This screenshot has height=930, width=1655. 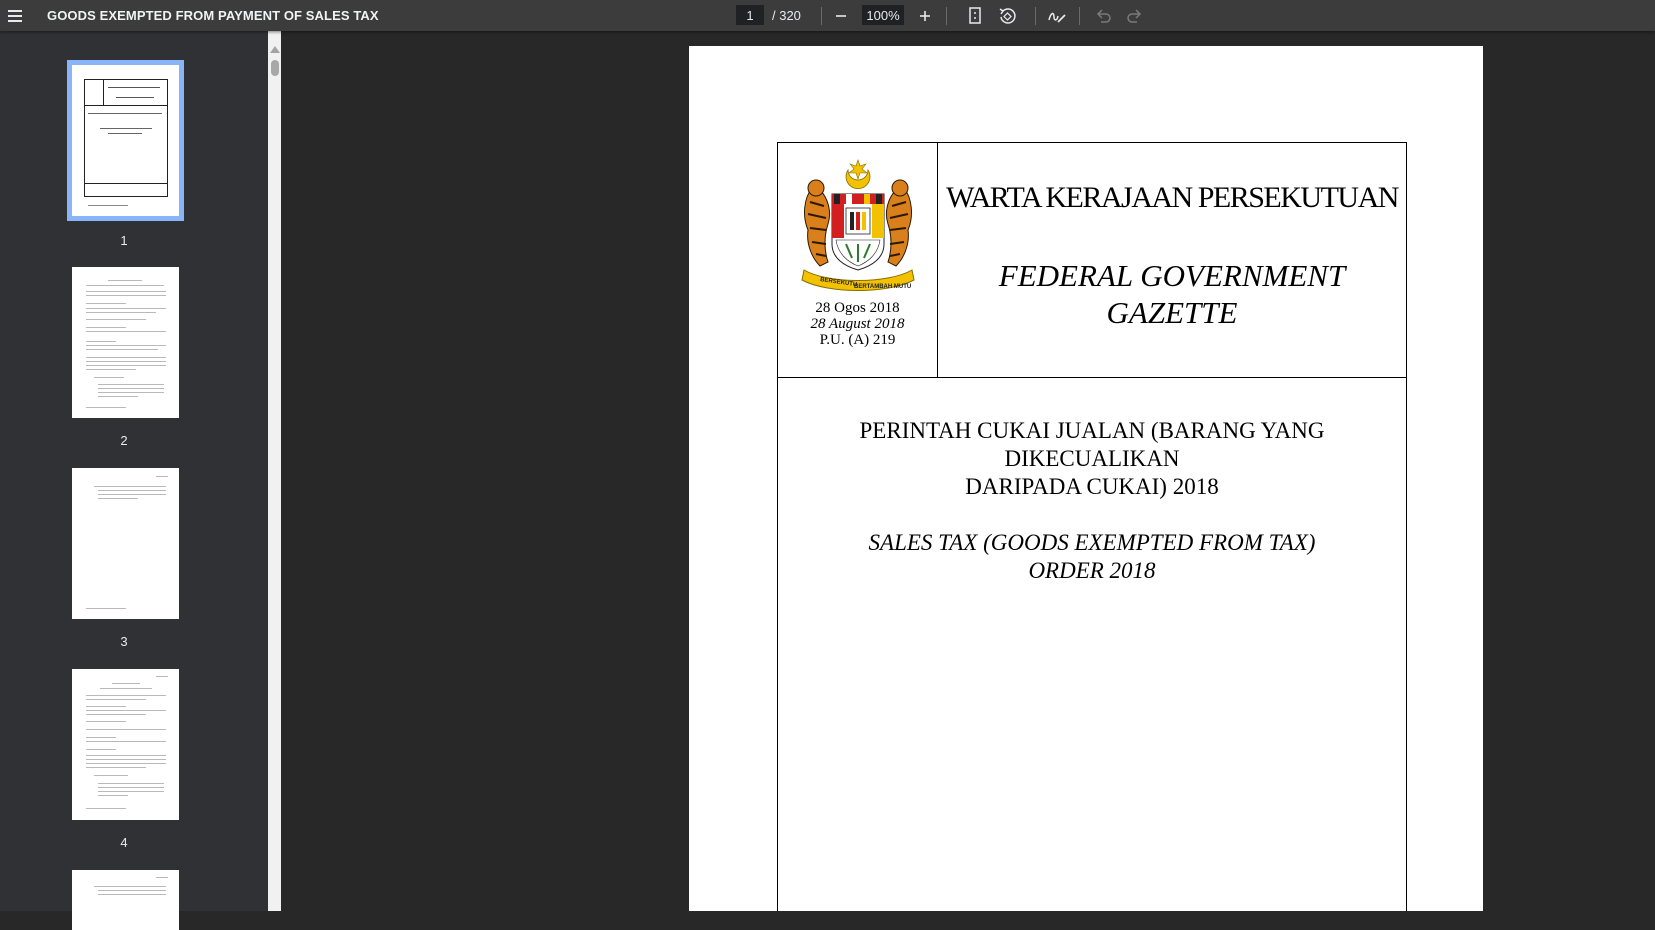 What do you see at coordinates (857, 324) in the screenshot?
I see `date-english: 28 August 2018` at bounding box center [857, 324].